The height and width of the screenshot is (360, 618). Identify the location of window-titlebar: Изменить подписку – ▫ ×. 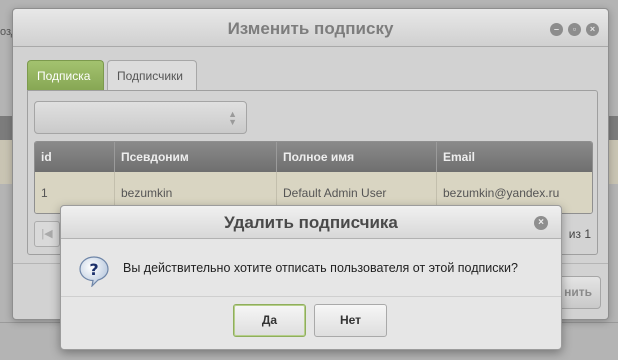
(310, 28).